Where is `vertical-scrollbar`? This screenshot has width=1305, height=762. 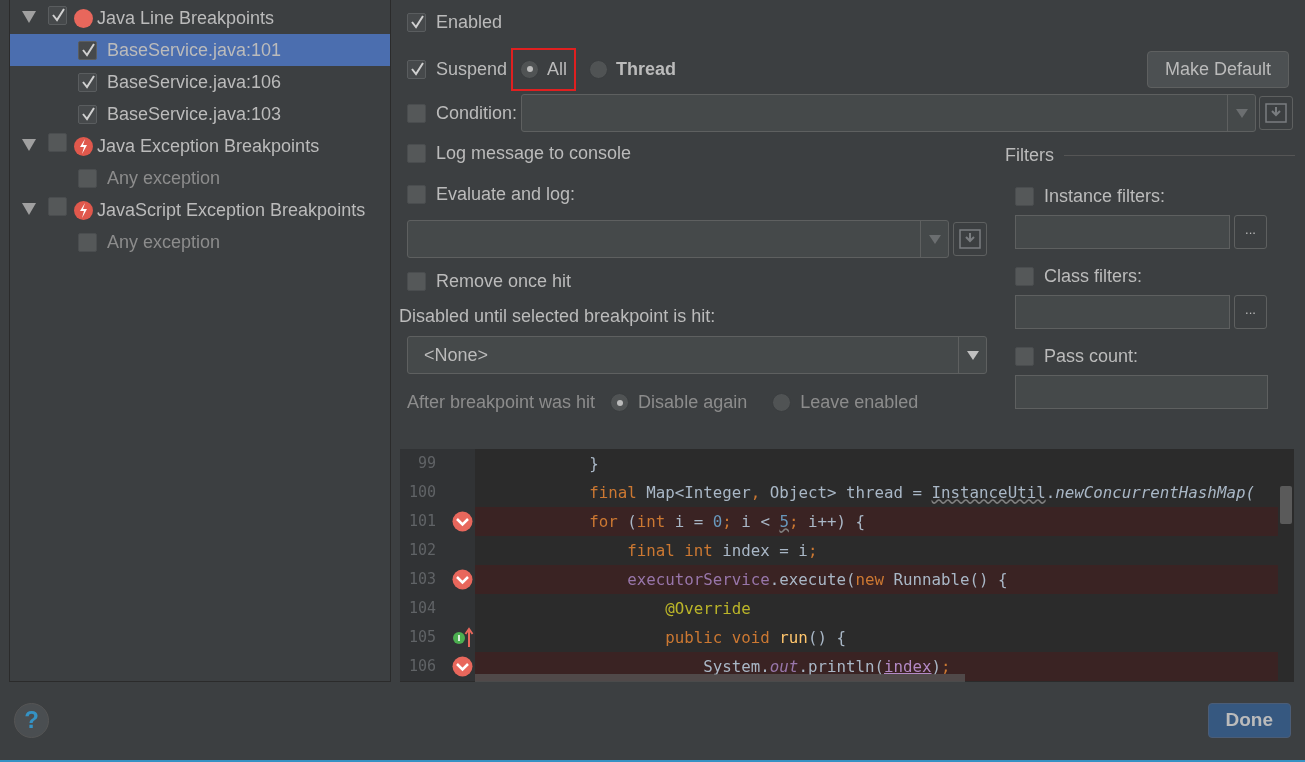 vertical-scrollbar is located at coordinates (1286, 505).